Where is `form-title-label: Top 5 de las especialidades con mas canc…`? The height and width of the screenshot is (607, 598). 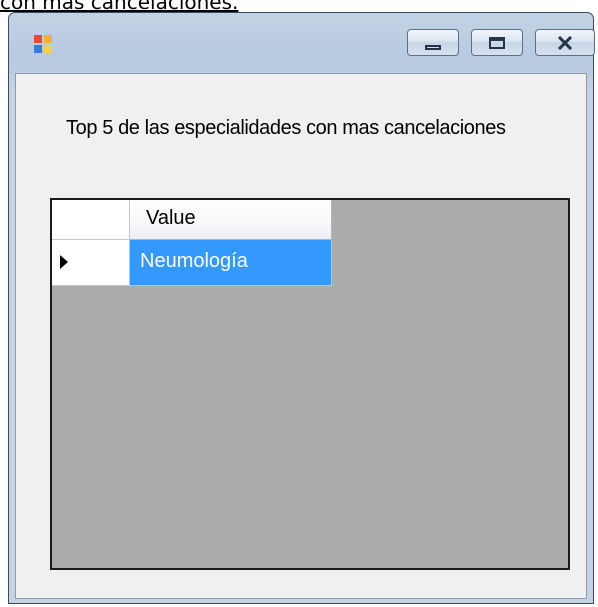 form-title-label: Top 5 de las especialidades con mas canc… is located at coordinates (286, 128).